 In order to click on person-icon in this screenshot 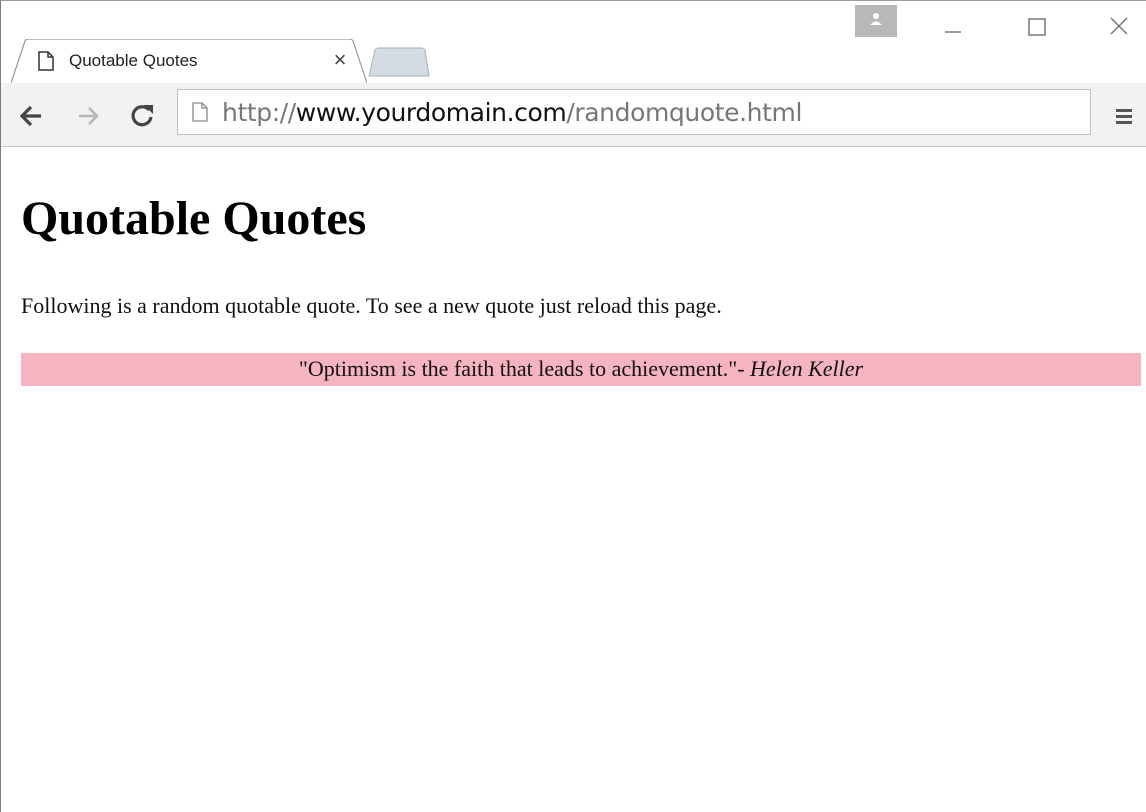, I will do `click(876, 19)`.